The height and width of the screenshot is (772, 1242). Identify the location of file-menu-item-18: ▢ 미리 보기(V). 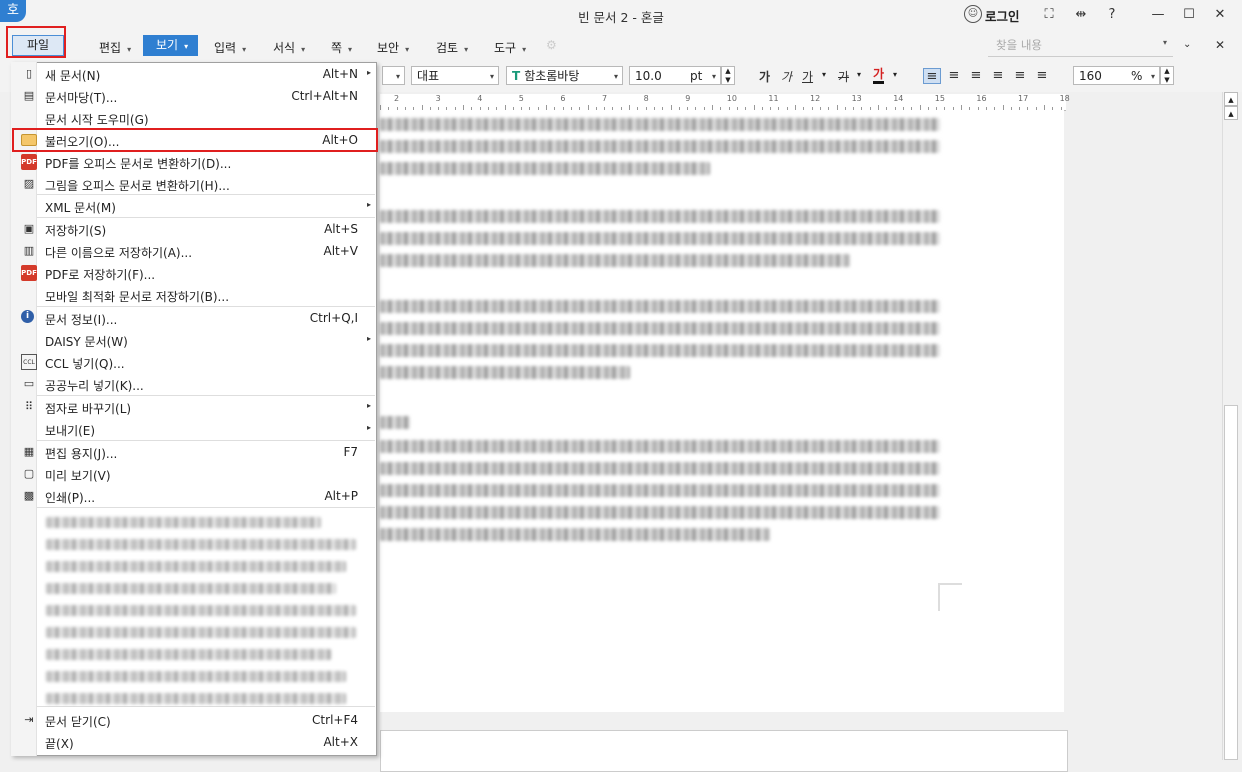
(194, 474).